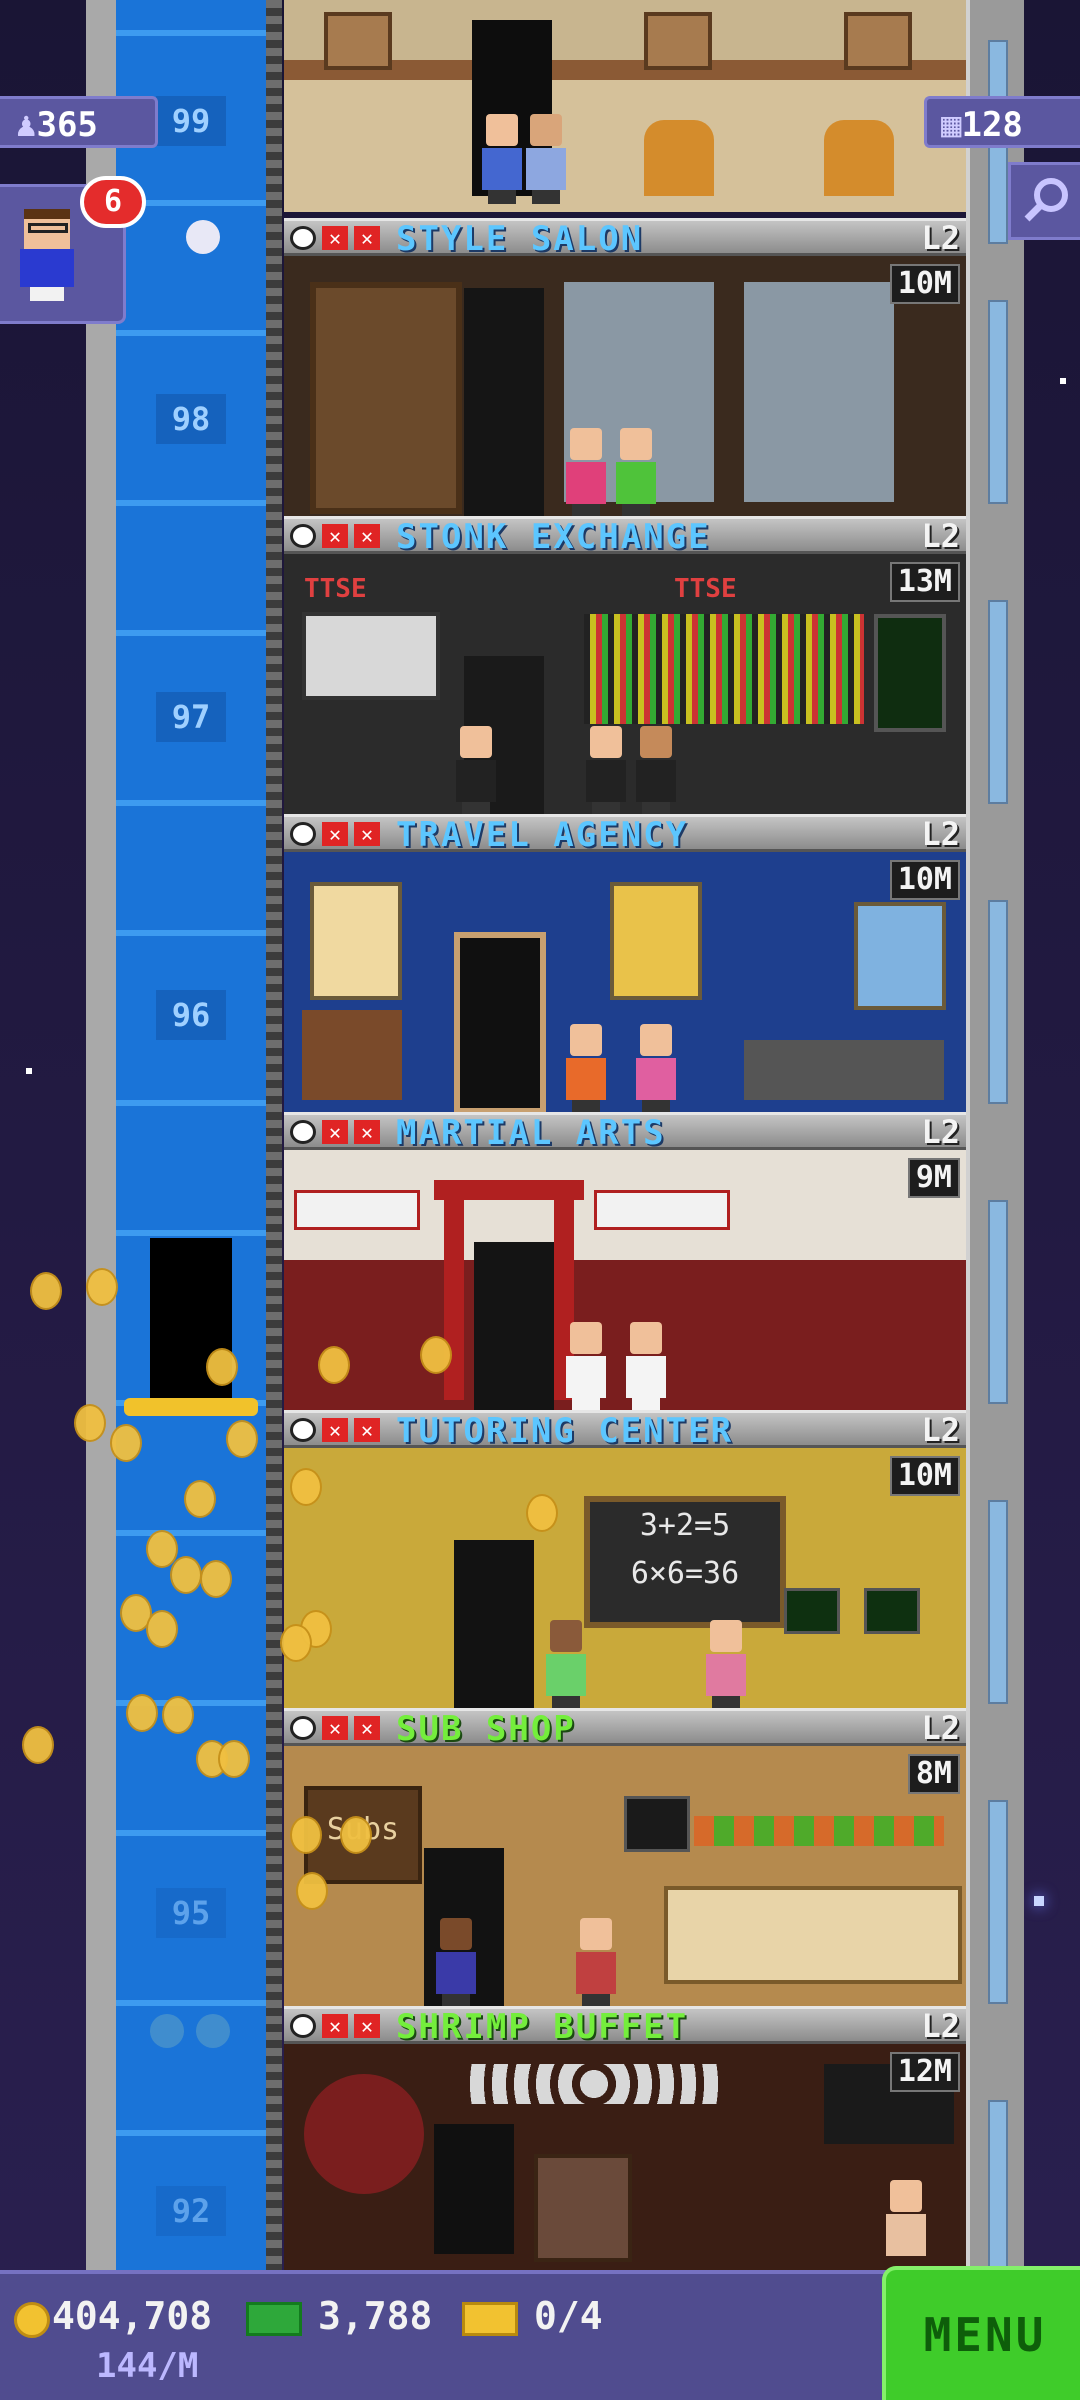 The width and height of the screenshot is (1080, 2400). I want to click on elevator-car-platform, so click(191, 1407).